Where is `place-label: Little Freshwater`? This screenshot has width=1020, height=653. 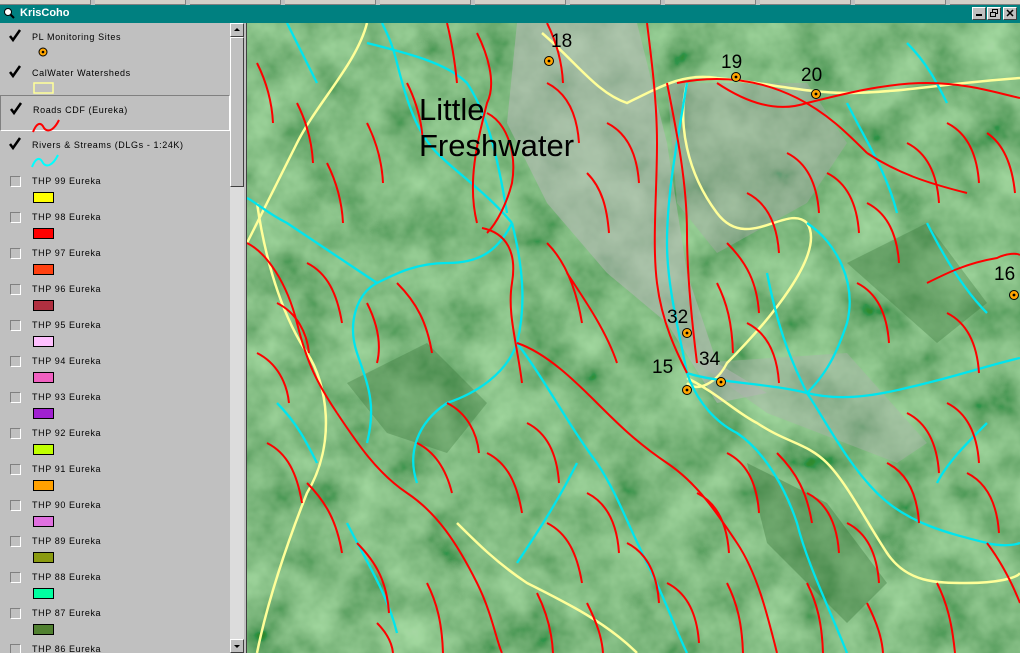
place-label: Little Freshwater is located at coordinates (496, 128).